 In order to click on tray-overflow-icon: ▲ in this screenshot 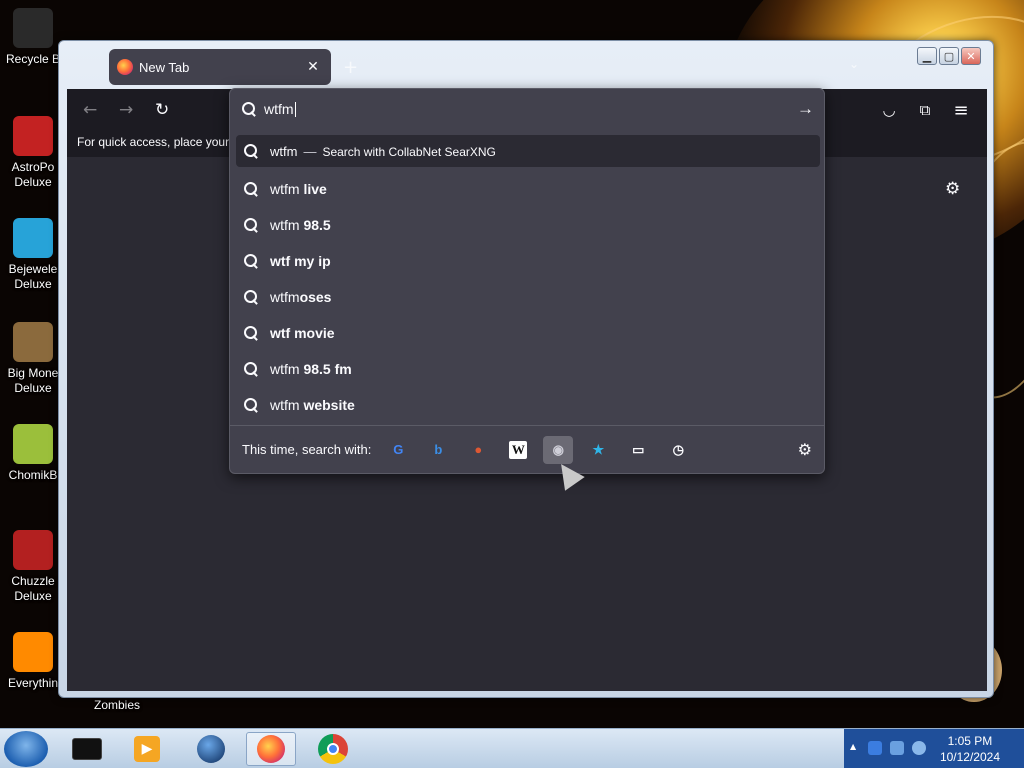, I will do `click(853, 746)`.